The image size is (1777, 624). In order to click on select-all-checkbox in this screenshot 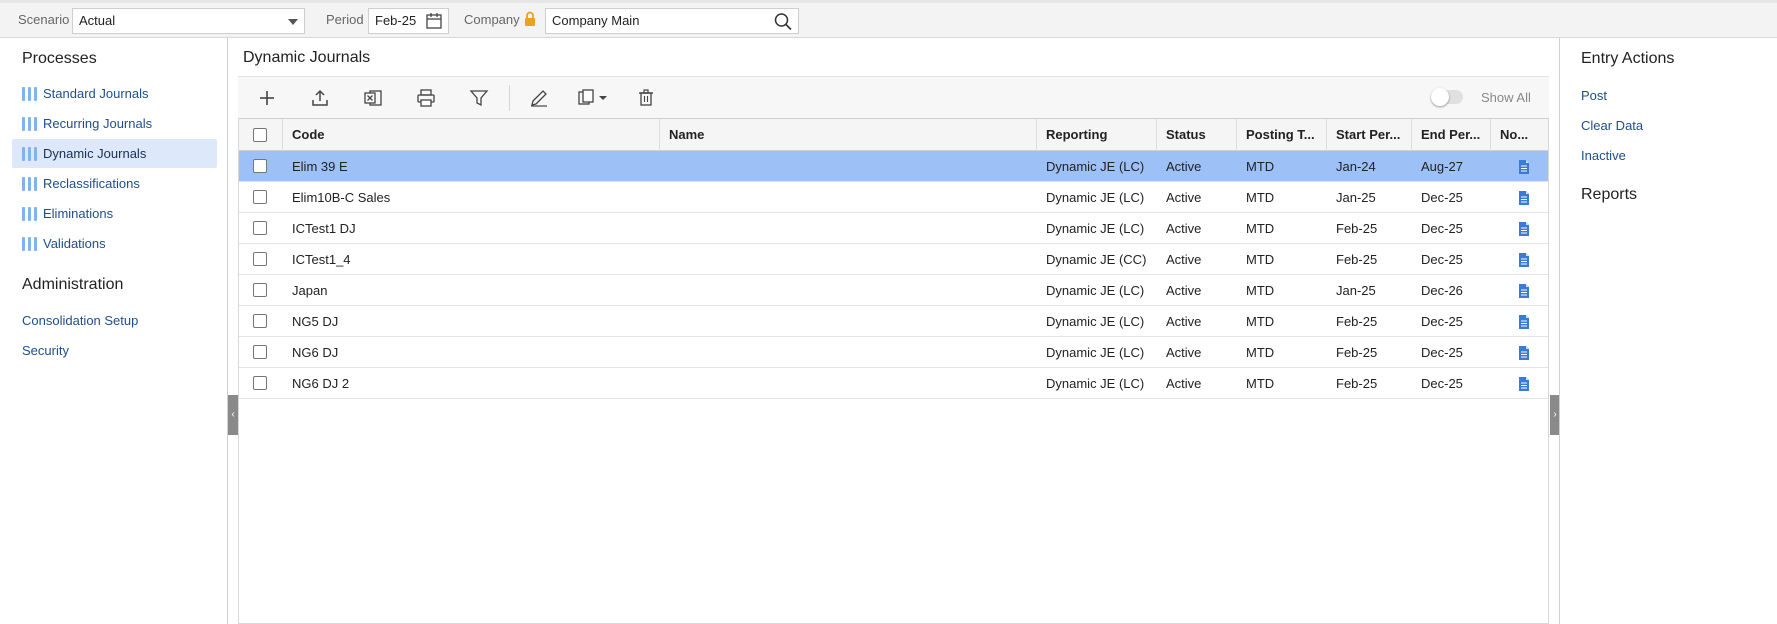, I will do `click(260, 135)`.